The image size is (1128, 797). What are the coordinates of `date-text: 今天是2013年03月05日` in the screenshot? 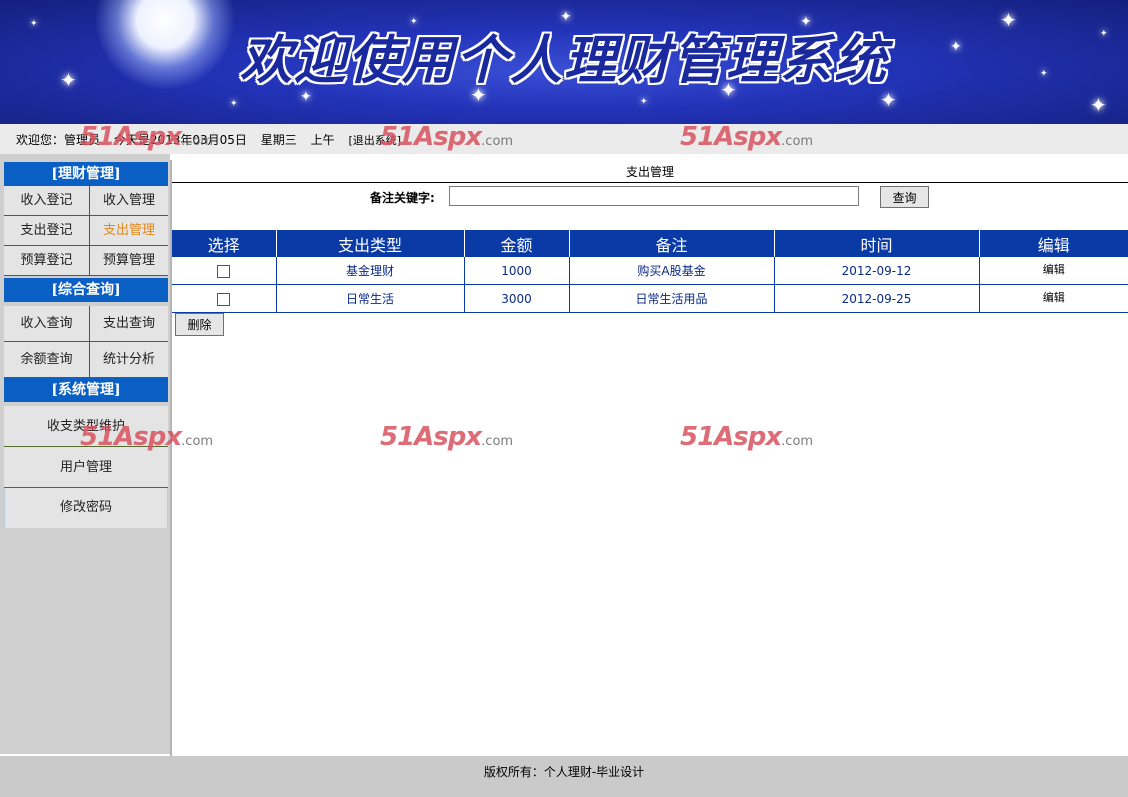 It's located at (180, 140).